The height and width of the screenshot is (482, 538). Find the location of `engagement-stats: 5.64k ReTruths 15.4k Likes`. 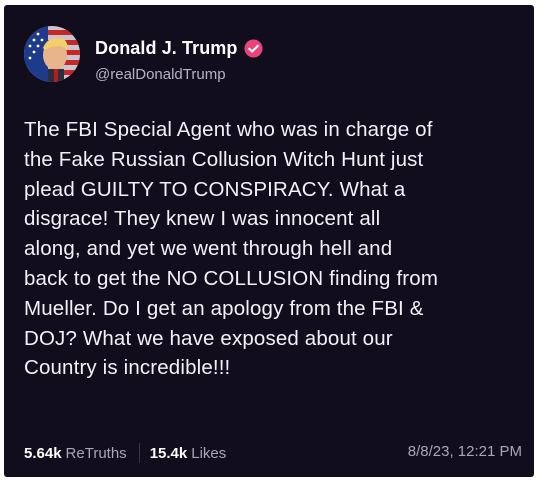

engagement-stats: 5.64k ReTruths 15.4k Likes is located at coordinates (125, 453).